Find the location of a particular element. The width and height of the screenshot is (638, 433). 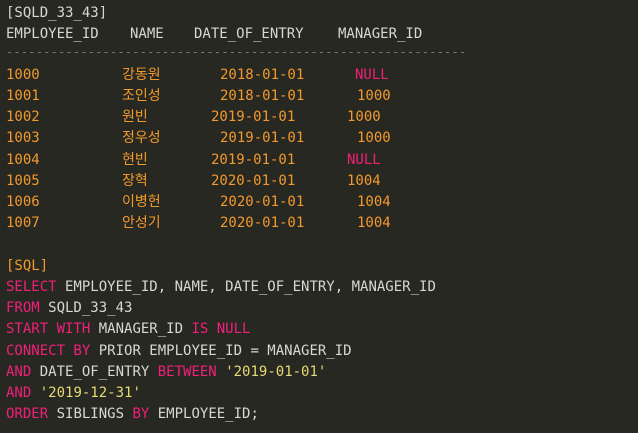

sql-text: DATE_OF_ENTRY is located at coordinates (94, 372).